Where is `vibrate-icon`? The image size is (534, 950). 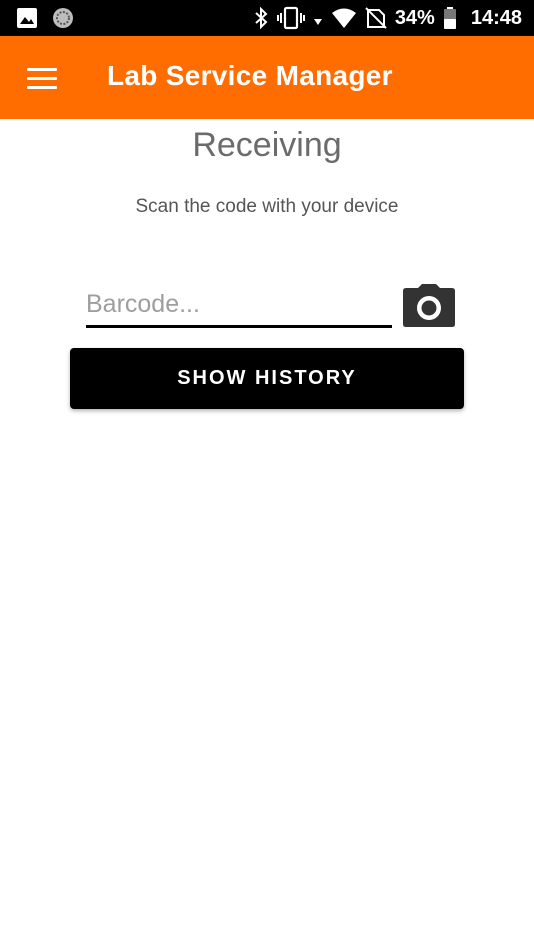 vibrate-icon is located at coordinates (290, 18).